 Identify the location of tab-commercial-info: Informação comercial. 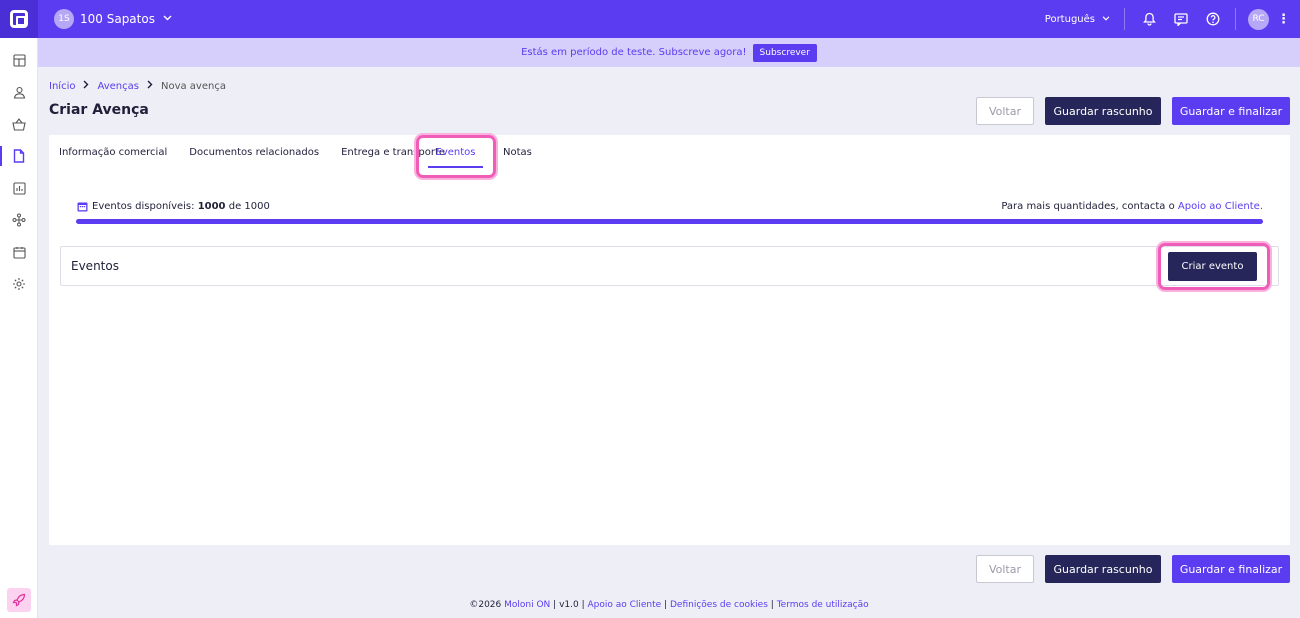
(113, 152).